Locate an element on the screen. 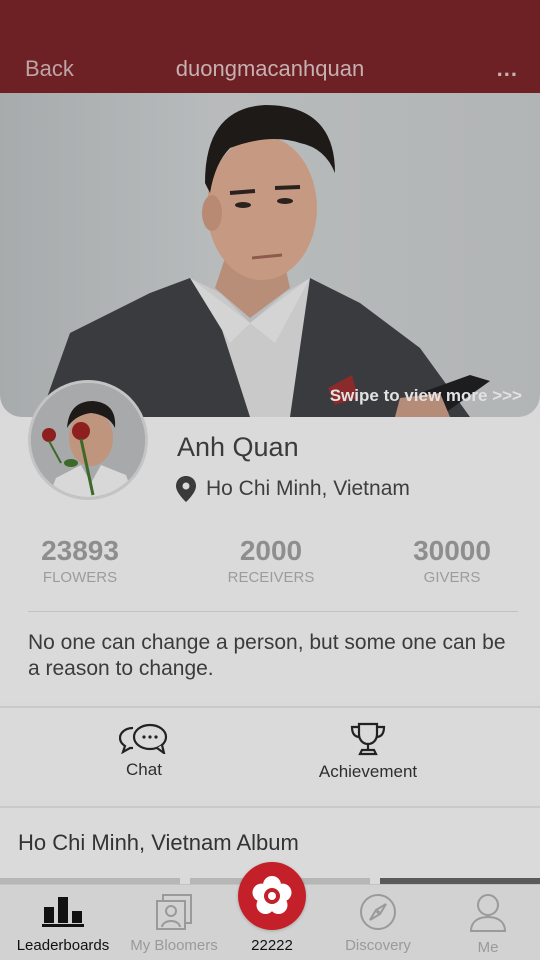 The height and width of the screenshot is (960, 540). trophy-icon is located at coordinates (368, 739).